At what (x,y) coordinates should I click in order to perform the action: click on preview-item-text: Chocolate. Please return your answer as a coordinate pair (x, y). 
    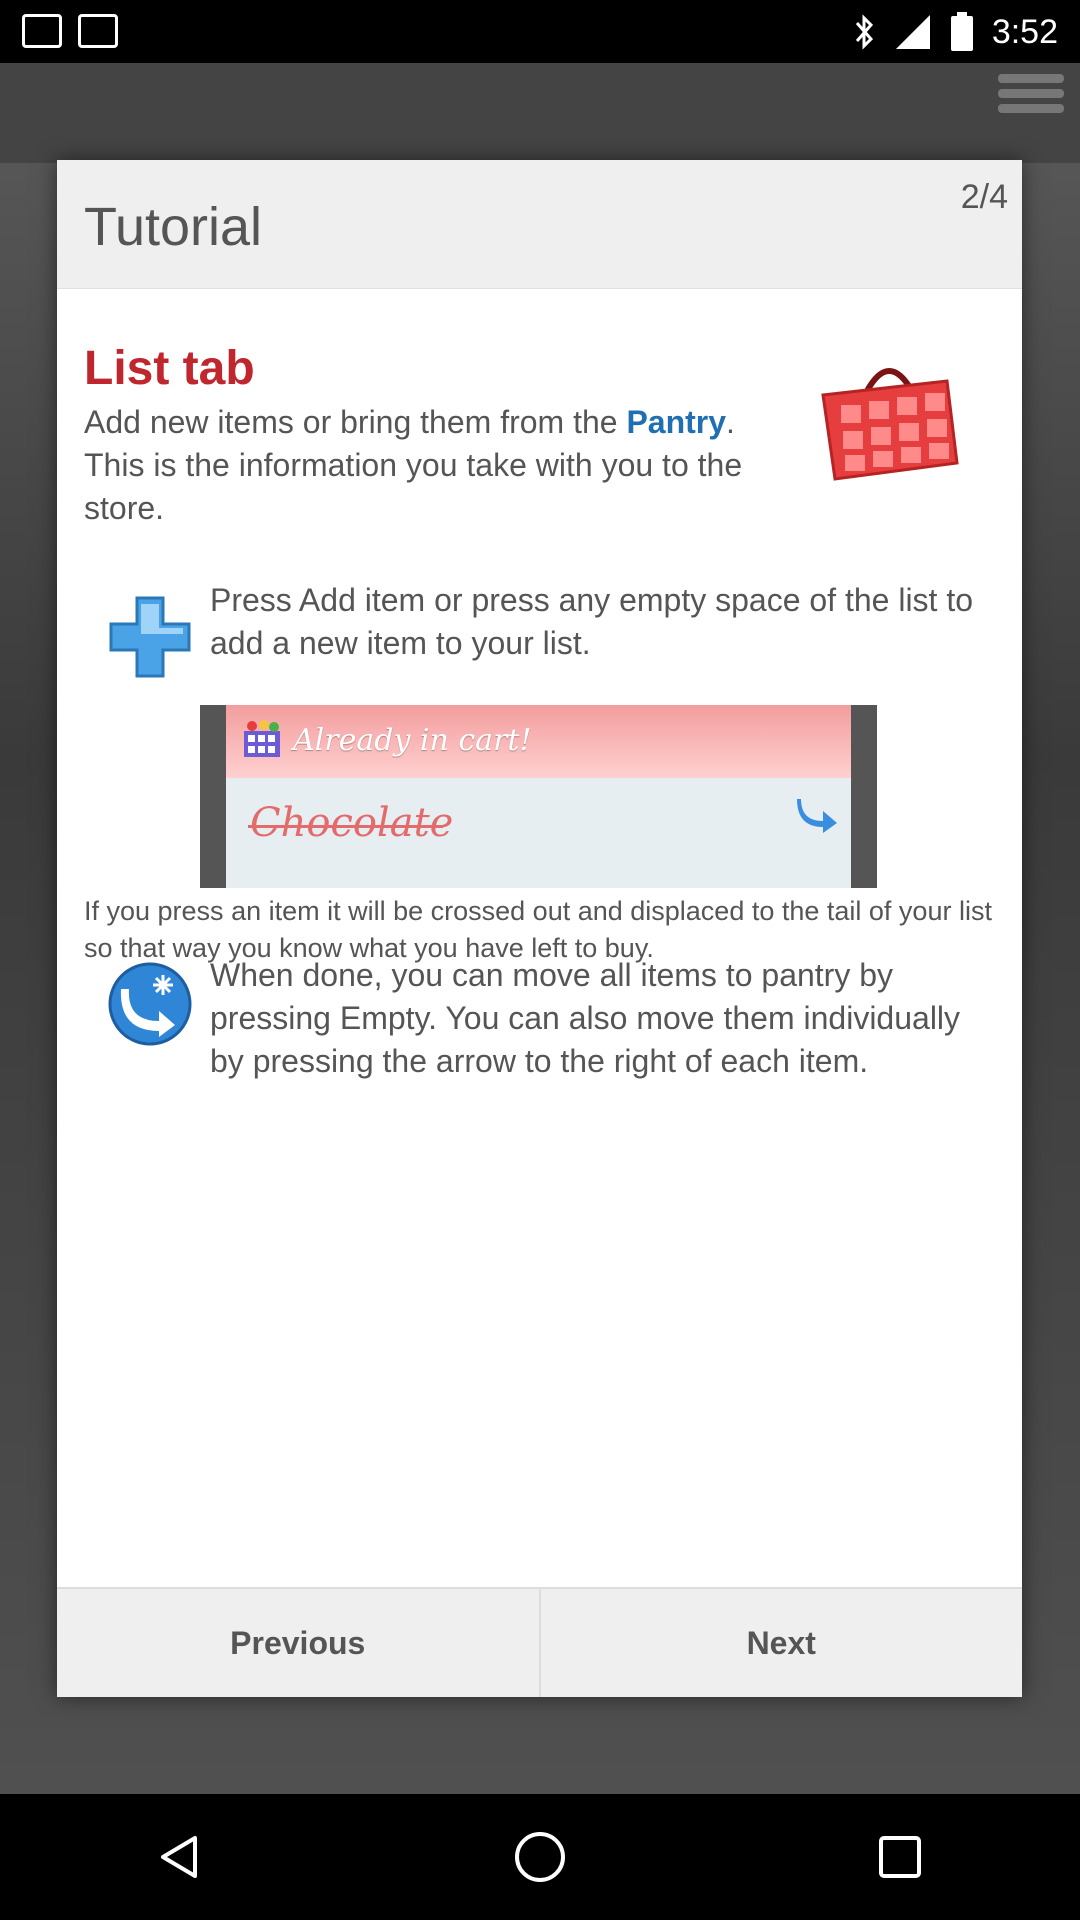
    Looking at the image, I should click on (352, 823).